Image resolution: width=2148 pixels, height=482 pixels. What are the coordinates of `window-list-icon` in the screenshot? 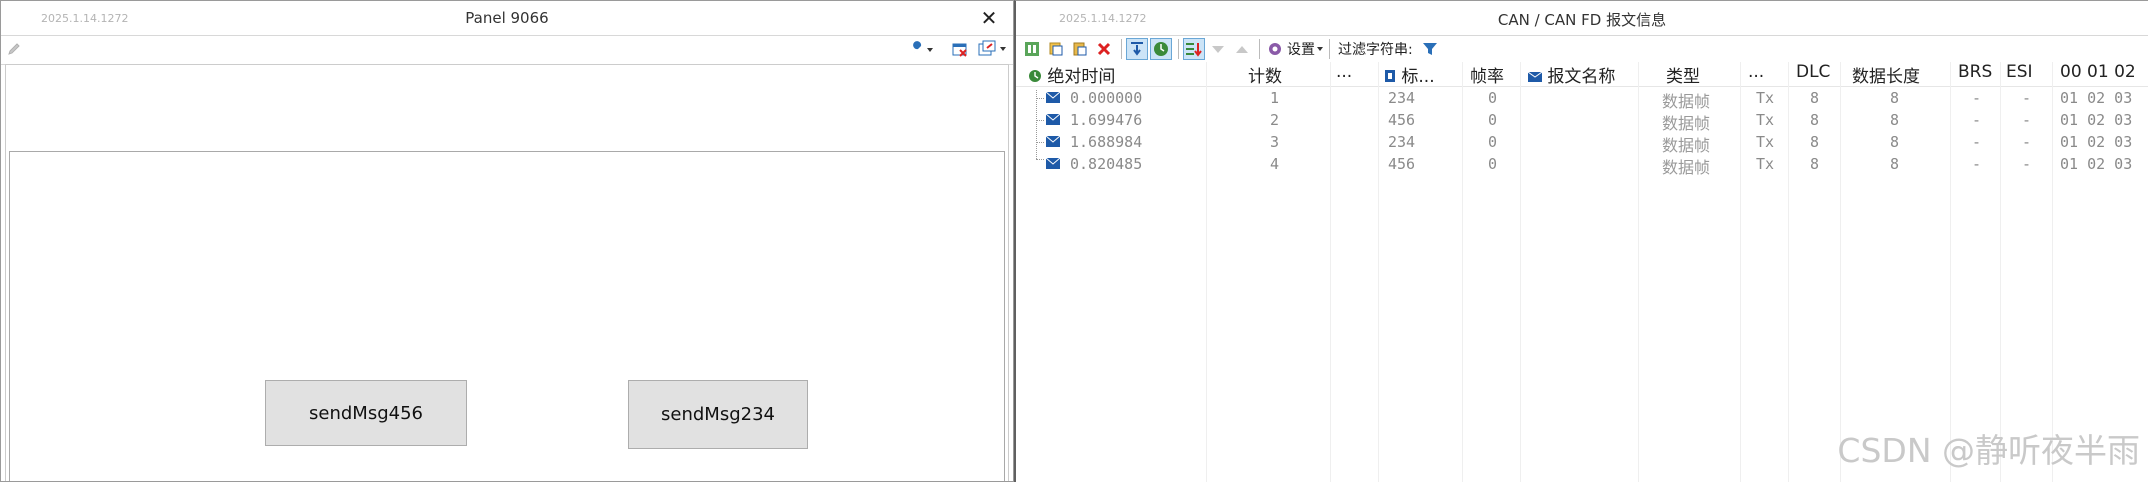 It's located at (994, 49).